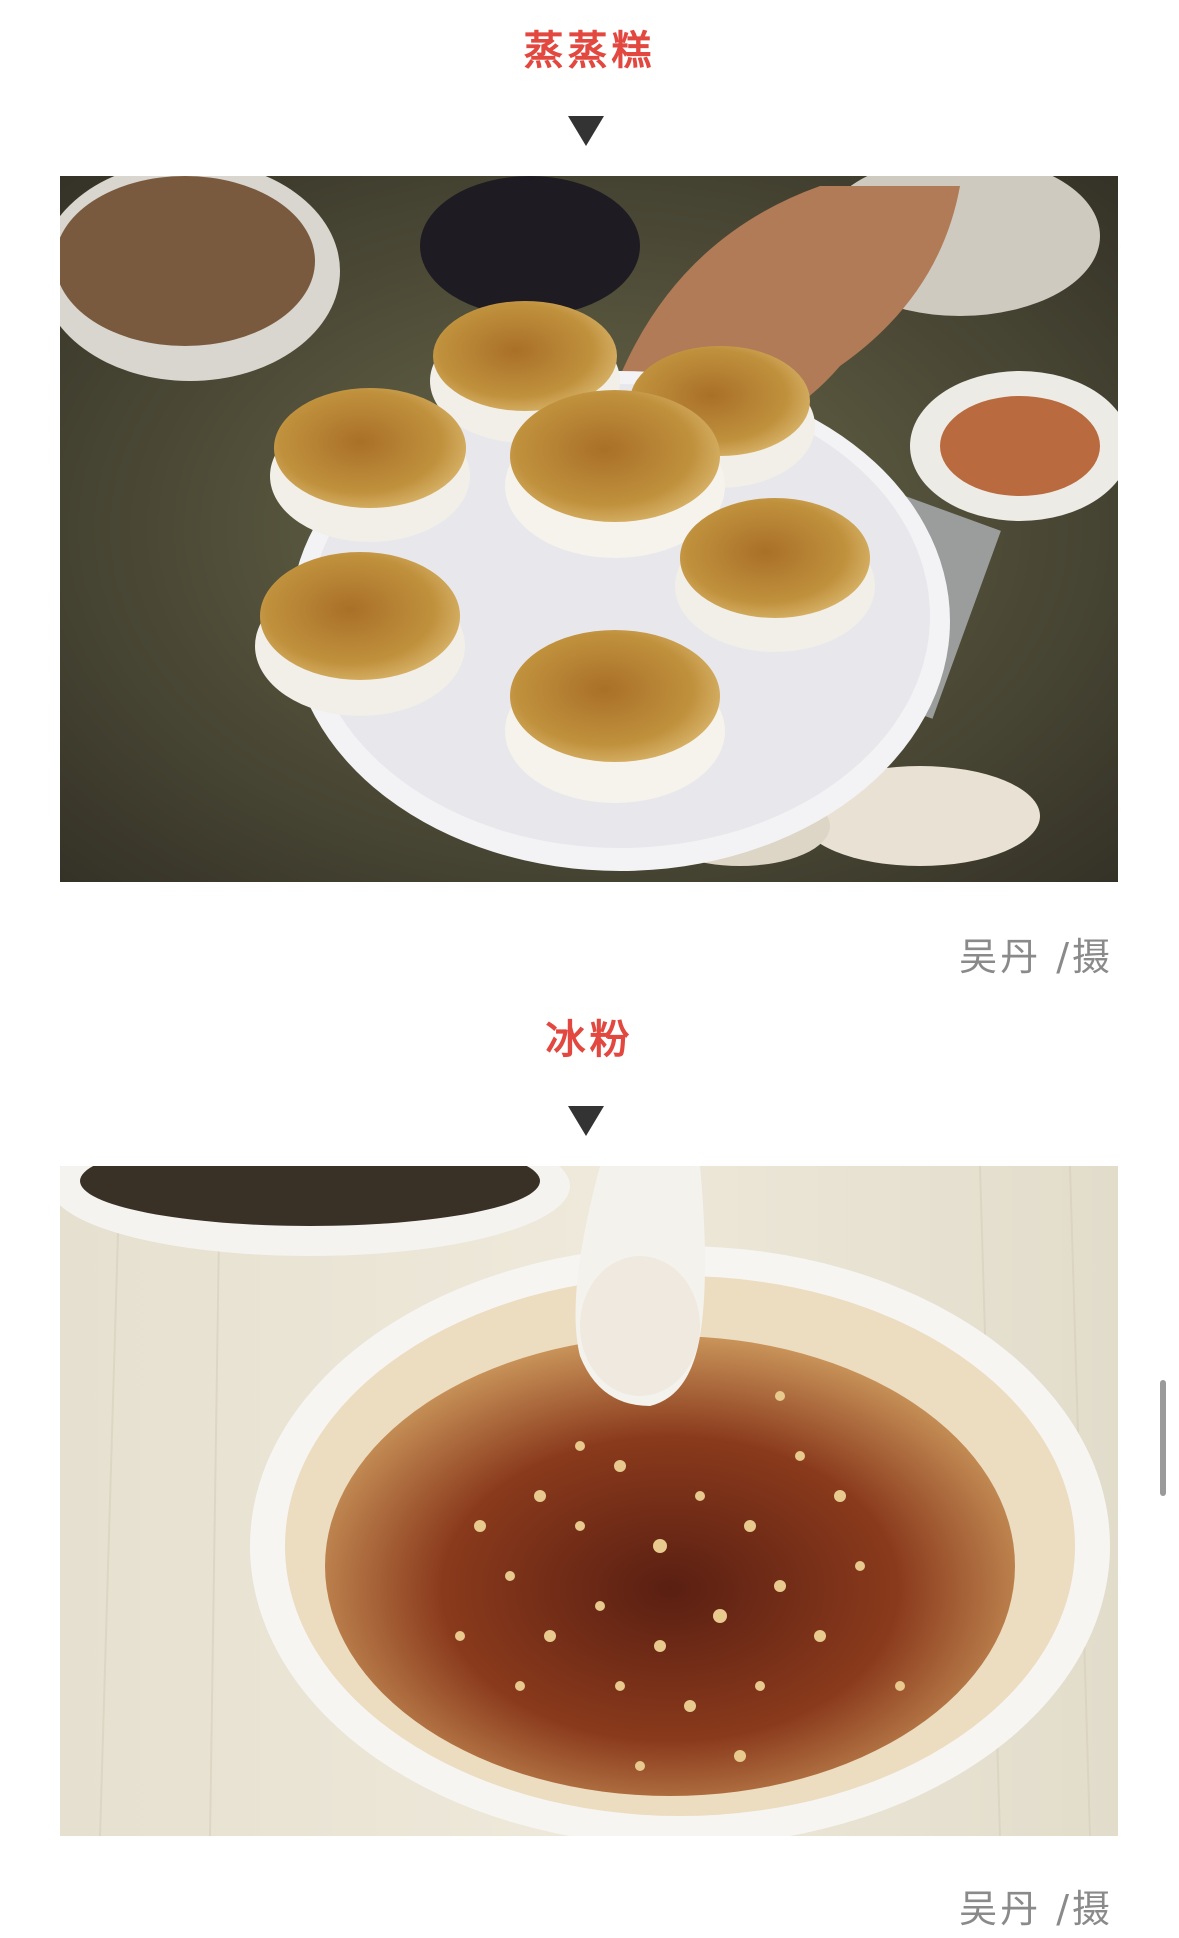  Describe the element at coordinates (589, 51) in the screenshot. I see `section-title-zhengzhenggao: 蒸蒸糕` at that location.